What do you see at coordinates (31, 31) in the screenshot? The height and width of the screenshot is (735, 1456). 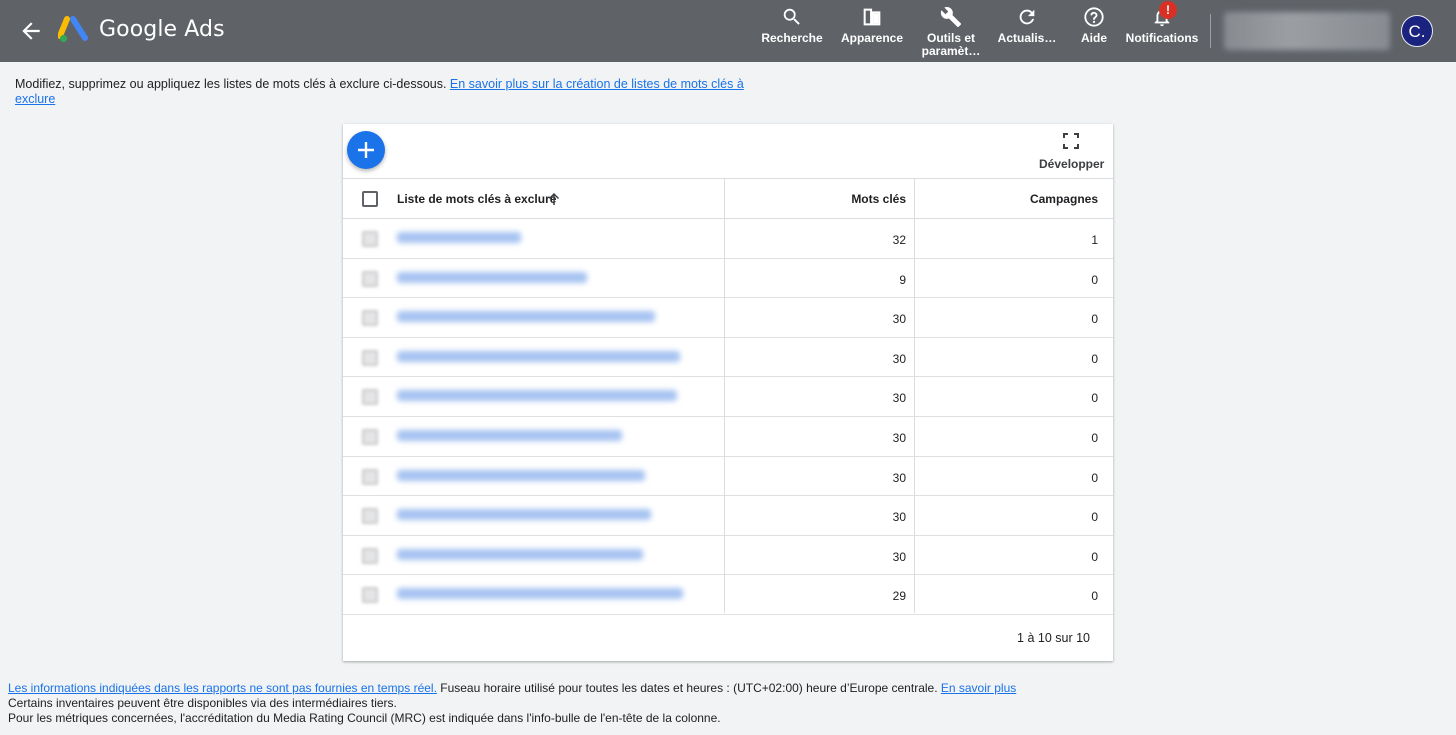 I see `back-arrow-icon` at bounding box center [31, 31].